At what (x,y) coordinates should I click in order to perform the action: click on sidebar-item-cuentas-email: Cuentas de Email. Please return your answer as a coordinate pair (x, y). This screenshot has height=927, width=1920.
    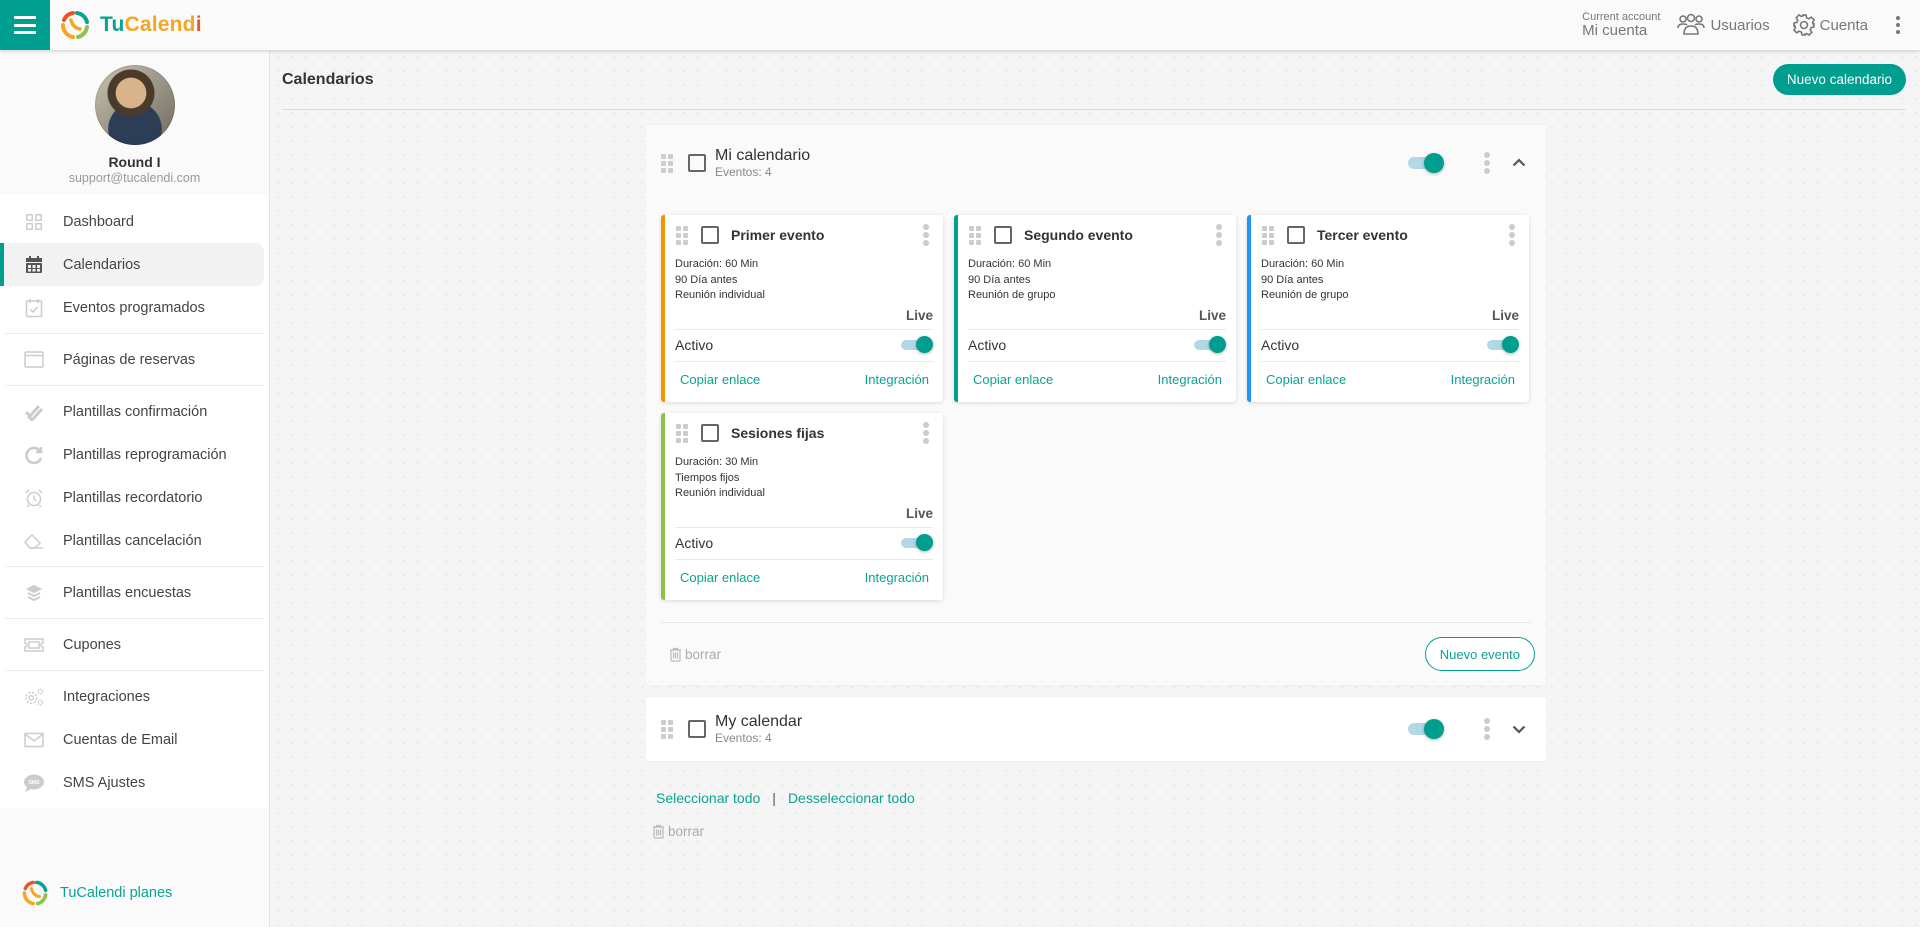
    Looking at the image, I should click on (132, 739).